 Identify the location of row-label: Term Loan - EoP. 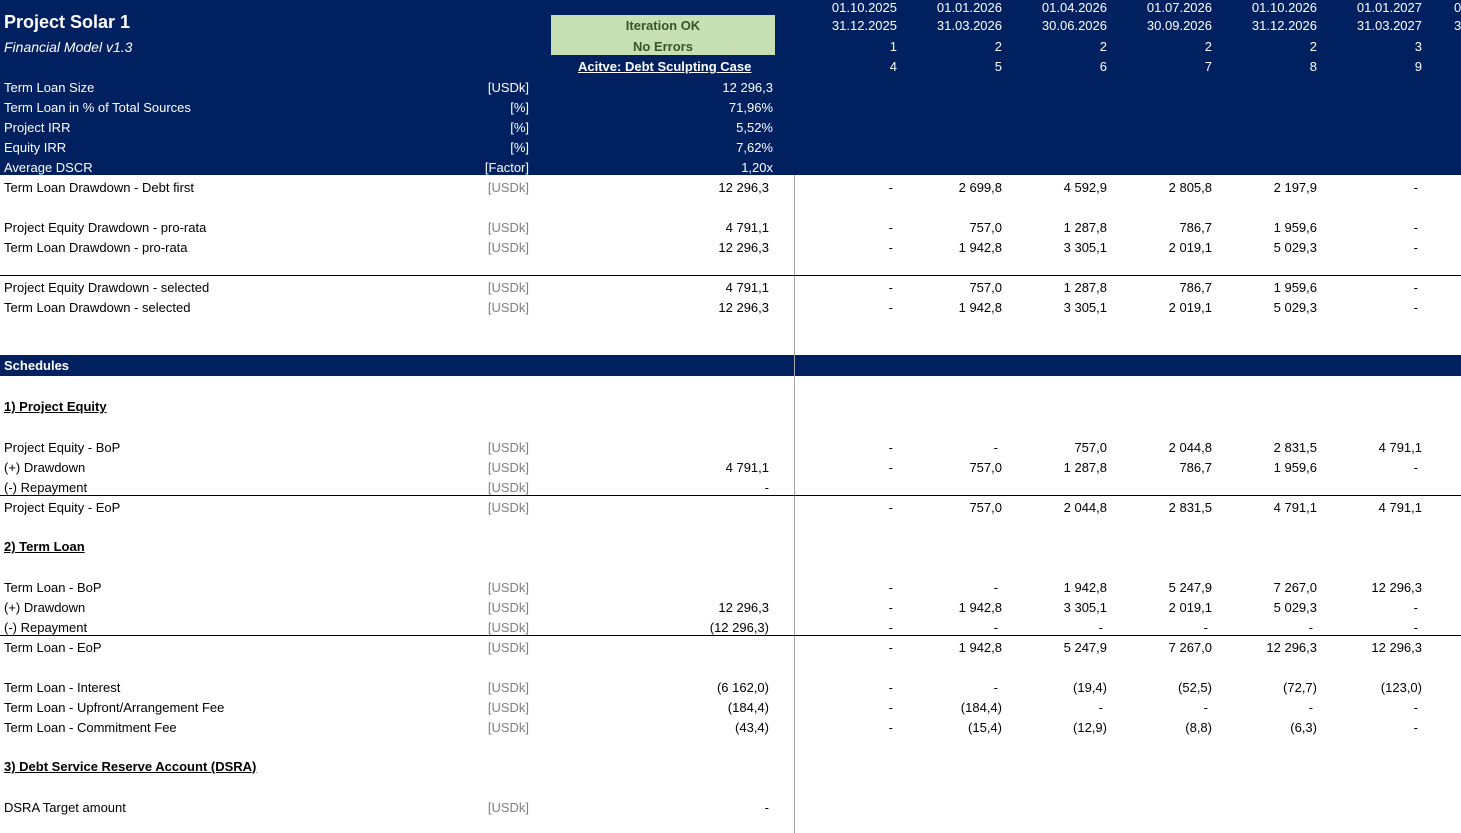
(53, 647).